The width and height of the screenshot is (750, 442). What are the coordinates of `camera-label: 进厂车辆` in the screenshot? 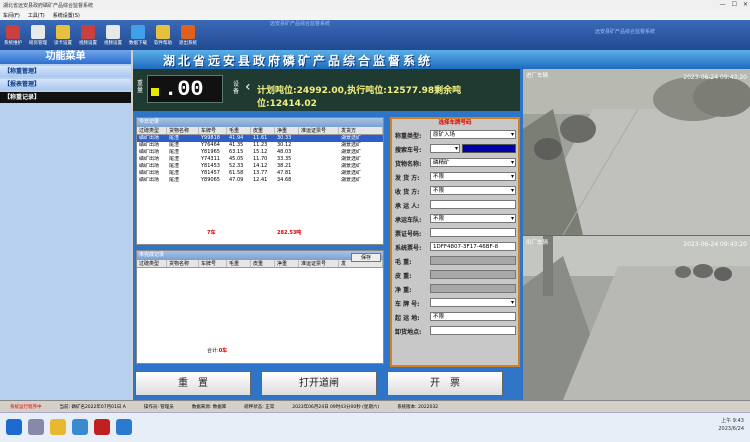 It's located at (537, 76).